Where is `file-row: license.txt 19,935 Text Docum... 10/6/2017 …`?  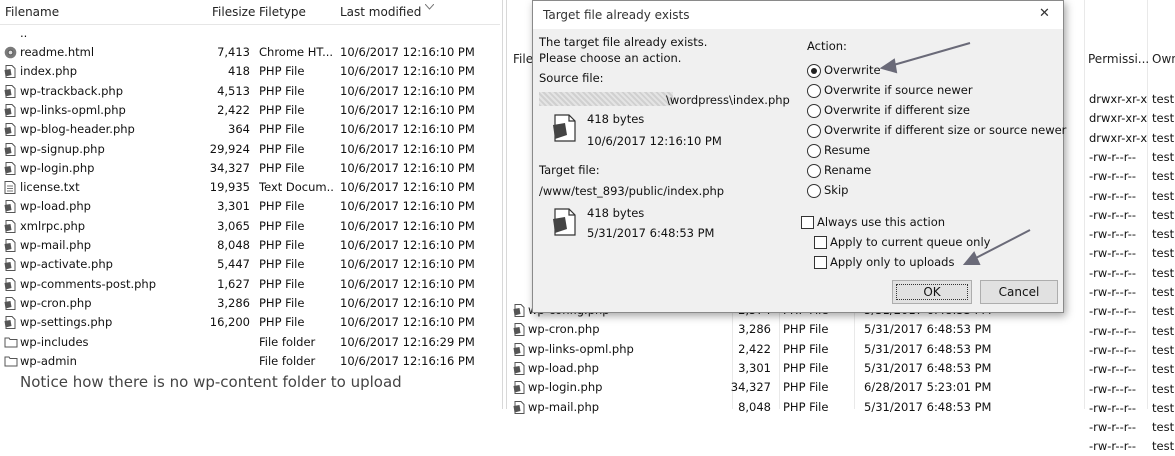
file-row: license.txt 19,935 Text Docum... 10/6/2017 … is located at coordinates (250, 187).